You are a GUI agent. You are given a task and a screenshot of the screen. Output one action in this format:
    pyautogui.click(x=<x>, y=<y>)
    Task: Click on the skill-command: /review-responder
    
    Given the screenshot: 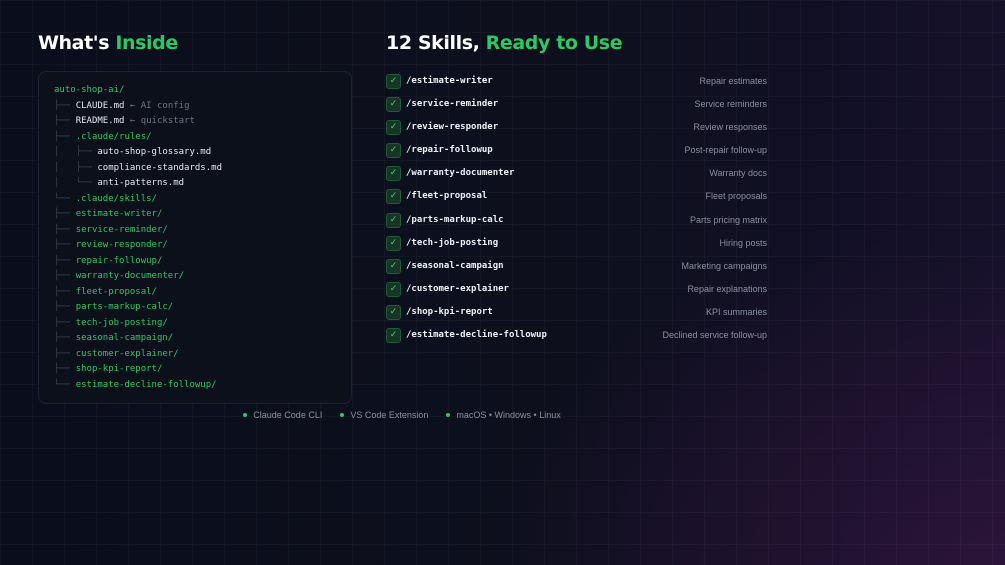 What is the action you would take?
    pyautogui.click(x=452, y=127)
    